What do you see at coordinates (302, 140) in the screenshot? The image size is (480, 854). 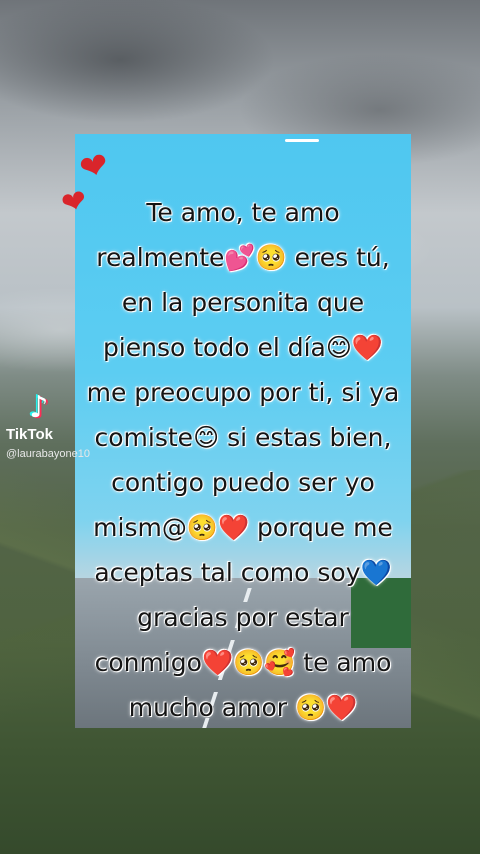 I see `scroll-indicator` at bounding box center [302, 140].